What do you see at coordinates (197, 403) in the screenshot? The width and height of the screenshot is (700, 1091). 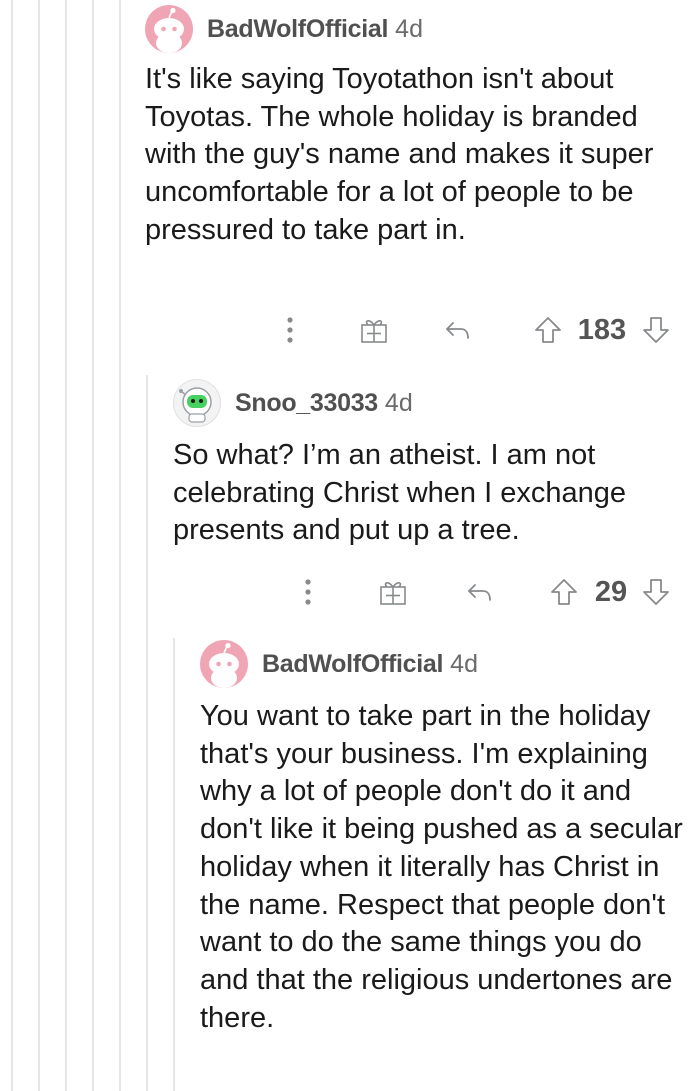 I see `snoo-astronaut-avatar-icon` at bounding box center [197, 403].